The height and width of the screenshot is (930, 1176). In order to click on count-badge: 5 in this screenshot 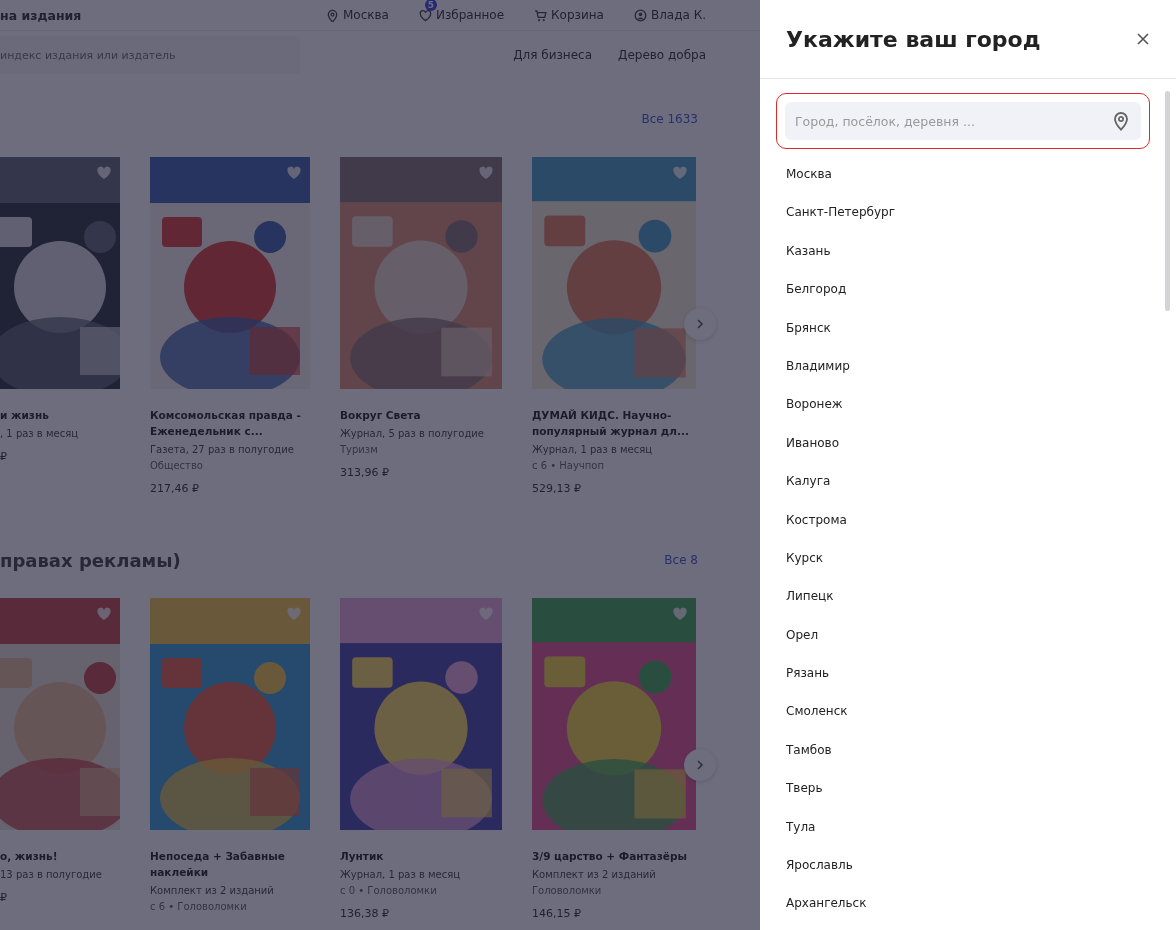, I will do `click(430, 5)`.